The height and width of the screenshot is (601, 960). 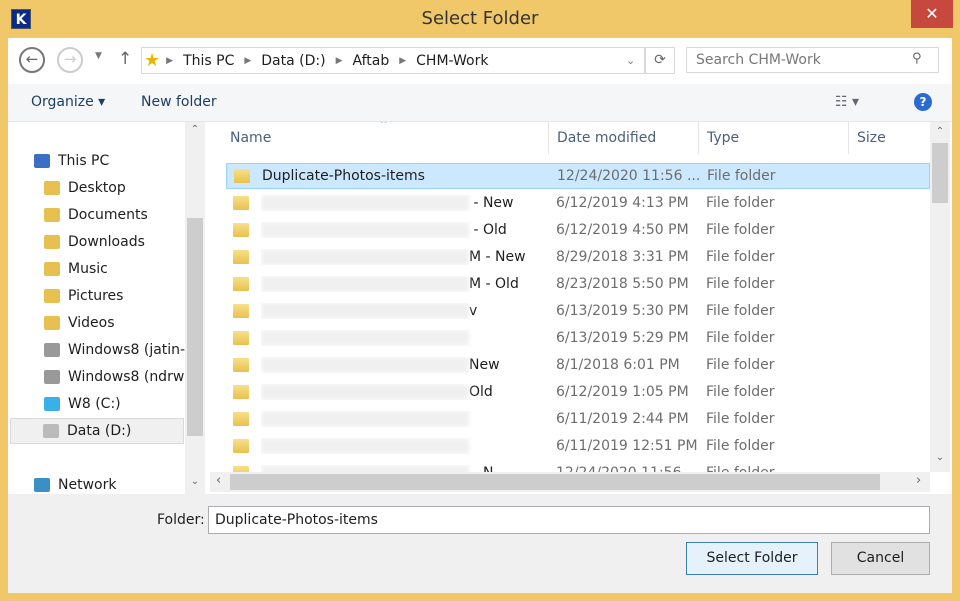 What do you see at coordinates (70, 60) in the screenshot?
I see `forward-button: →` at bounding box center [70, 60].